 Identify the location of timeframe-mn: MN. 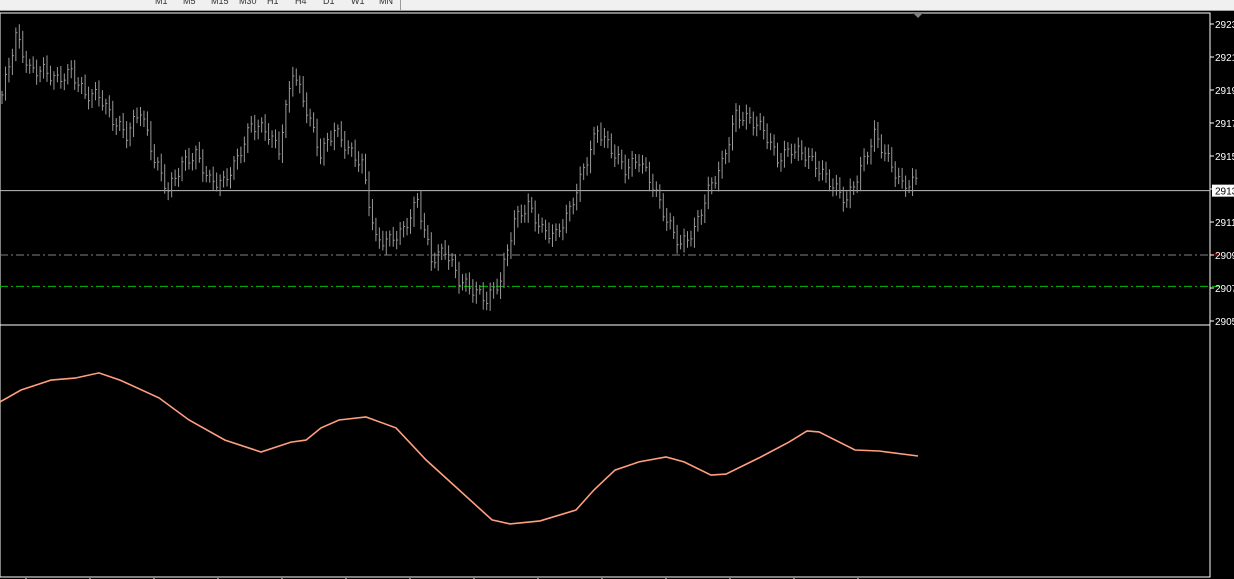
(386, 3).